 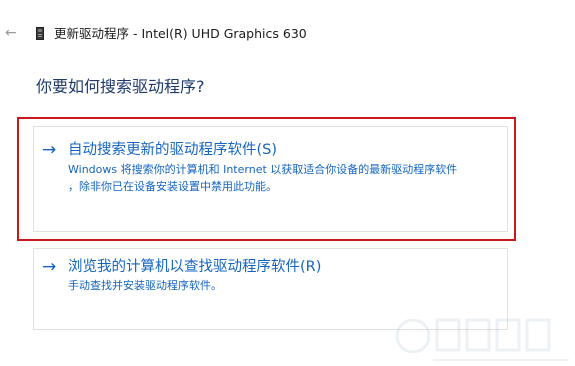 What do you see at coordinates (180, 33) in the screenshot?
I see `window-title: 更新驱动程序 - Intel(R) UHD Graphics 630` at bounding box center [180, 33].